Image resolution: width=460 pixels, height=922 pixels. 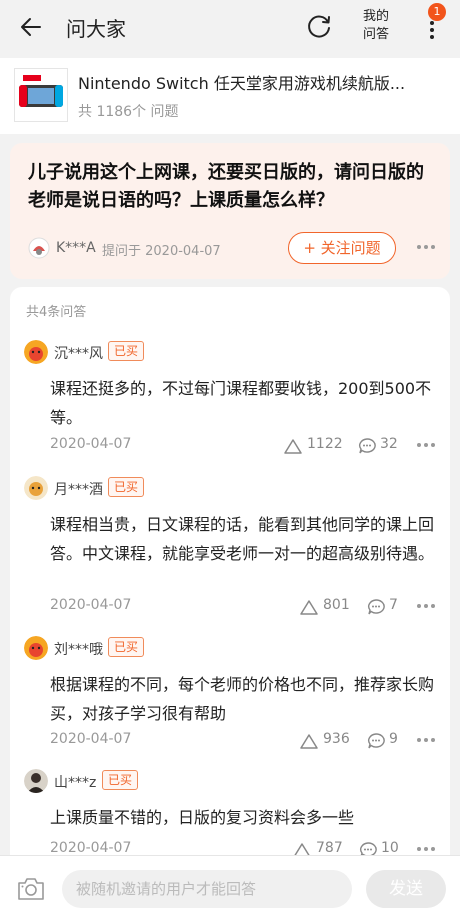 I want to click on product-thumbnail, so click(x=41, y=95).